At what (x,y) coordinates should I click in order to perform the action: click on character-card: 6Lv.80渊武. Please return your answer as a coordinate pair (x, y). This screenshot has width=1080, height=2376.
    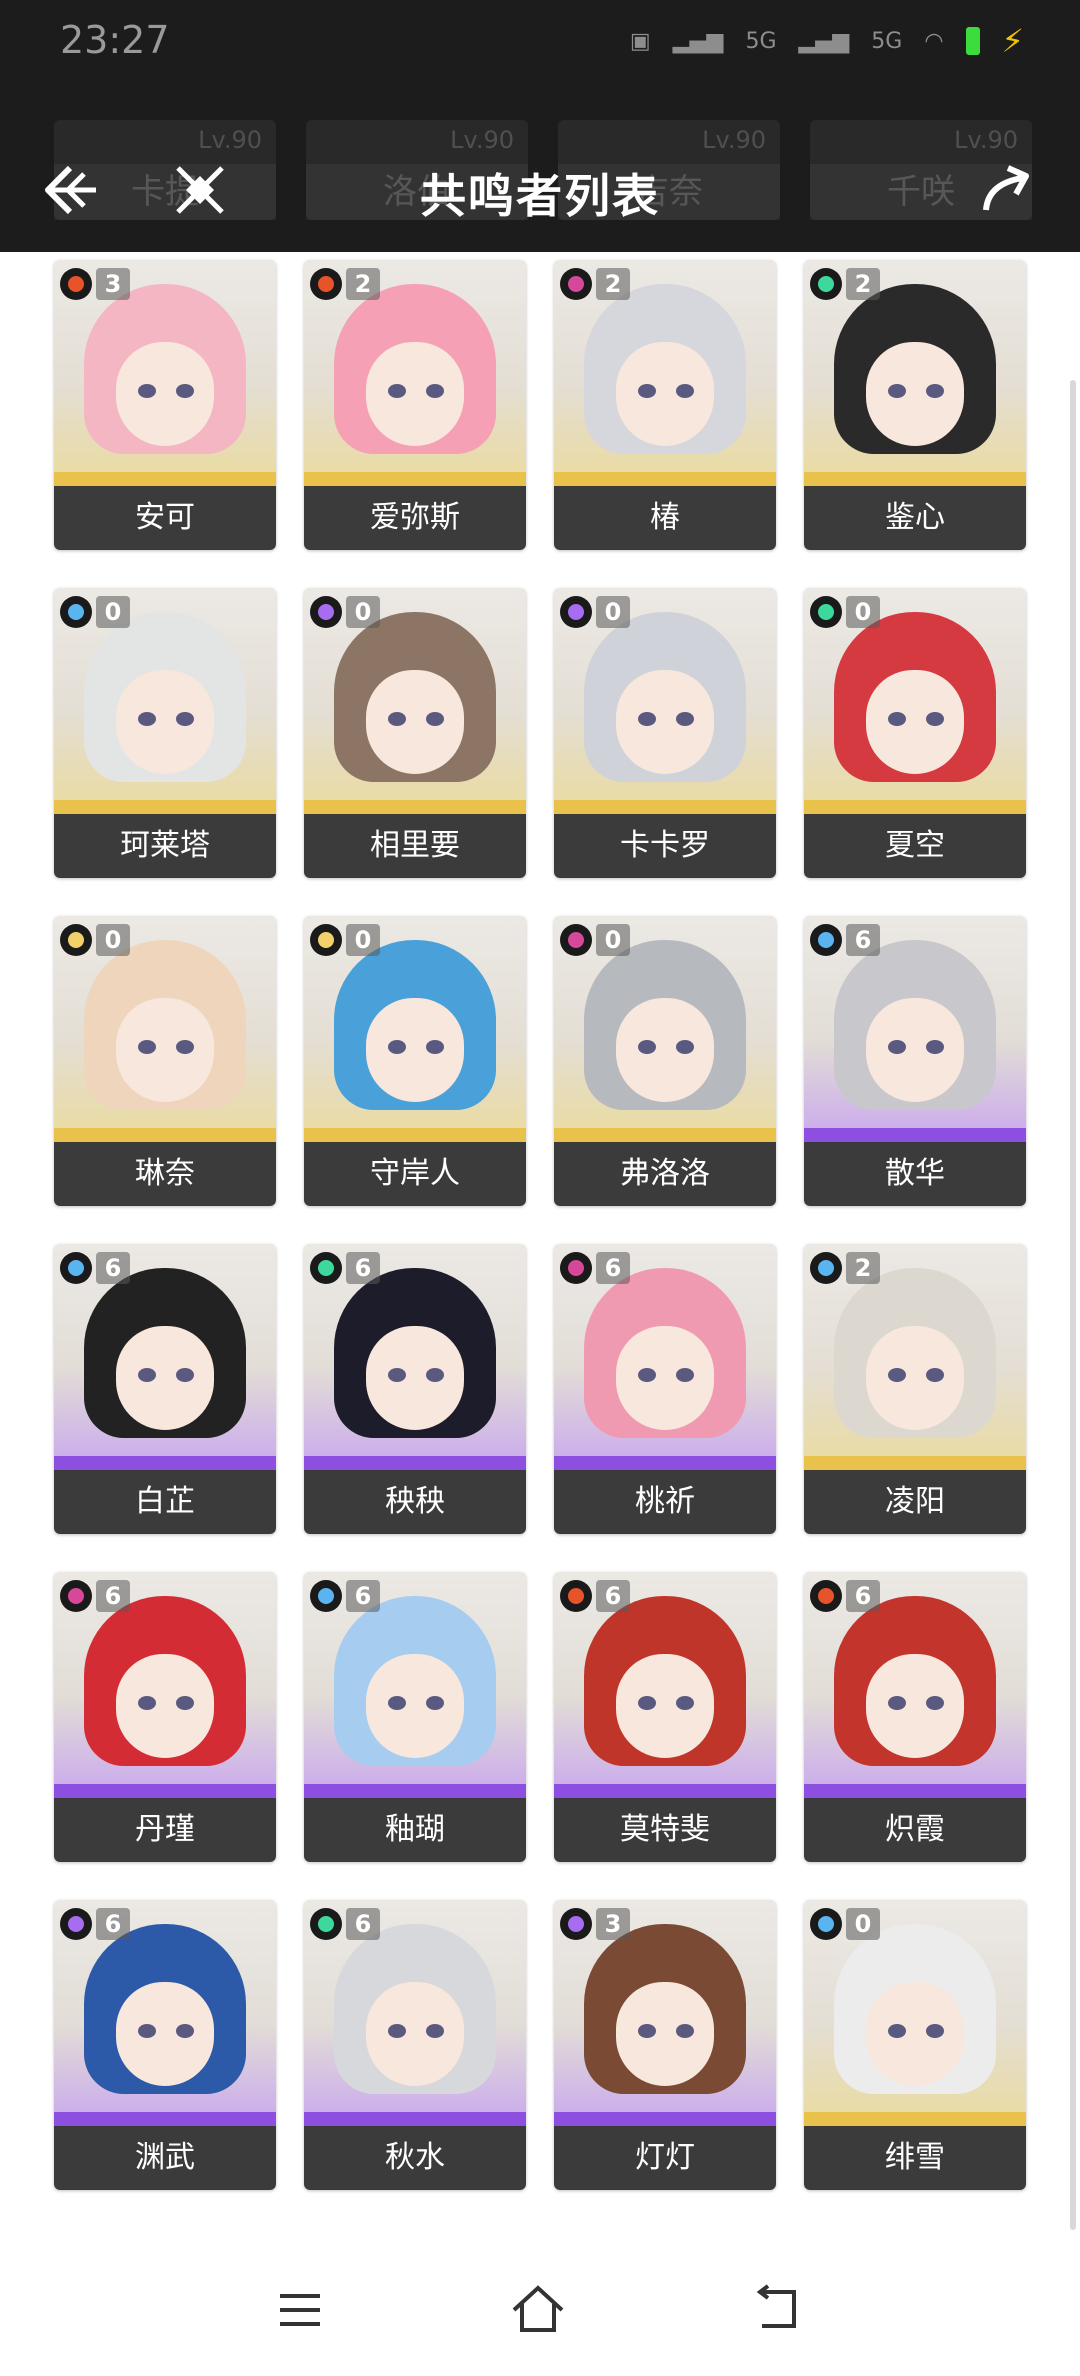
    Looking at the image, I should click on (165, 2045).